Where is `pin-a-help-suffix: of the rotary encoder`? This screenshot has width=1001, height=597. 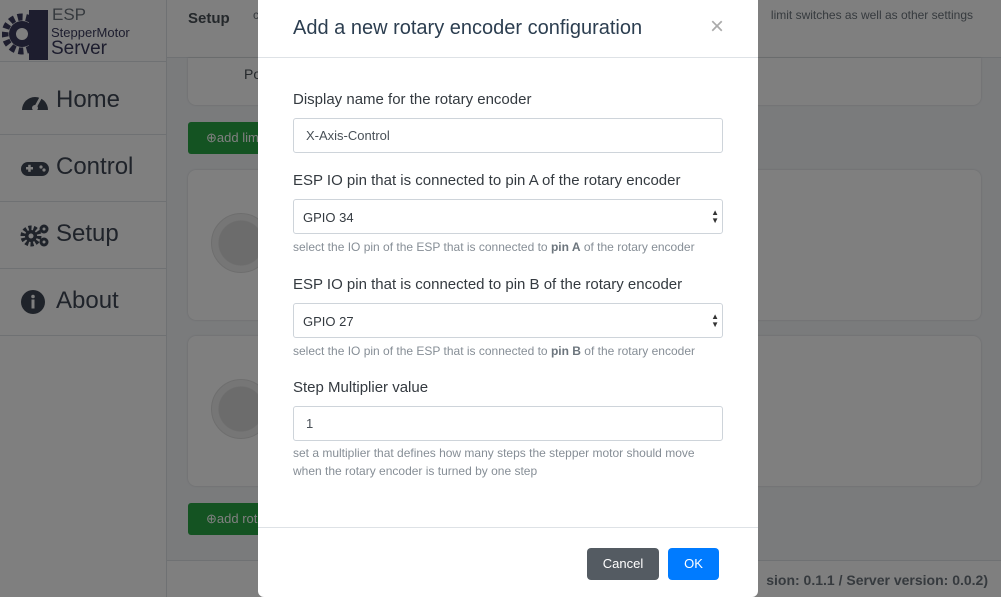
pin-a-help-suffix: of the rotary encoder is located at coordinates (637, 247).